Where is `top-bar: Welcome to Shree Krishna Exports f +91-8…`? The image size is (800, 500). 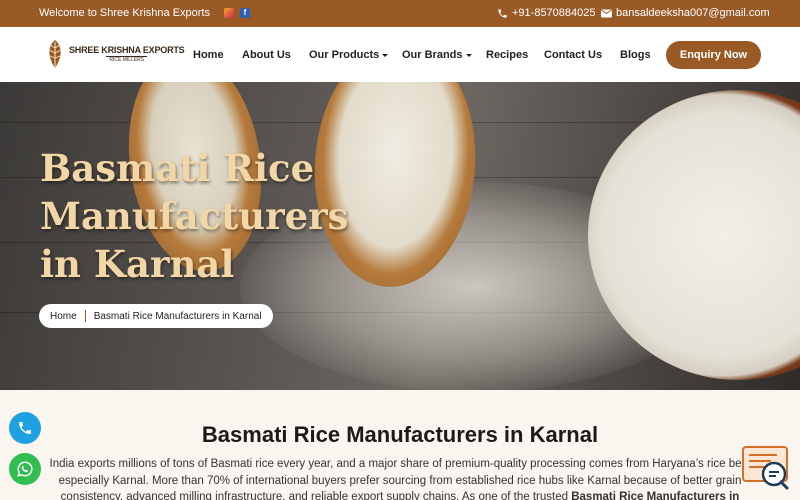
top-bar: Welcome to Shree Krishna Exports f +91-8… is located at coordinates (400, 13).